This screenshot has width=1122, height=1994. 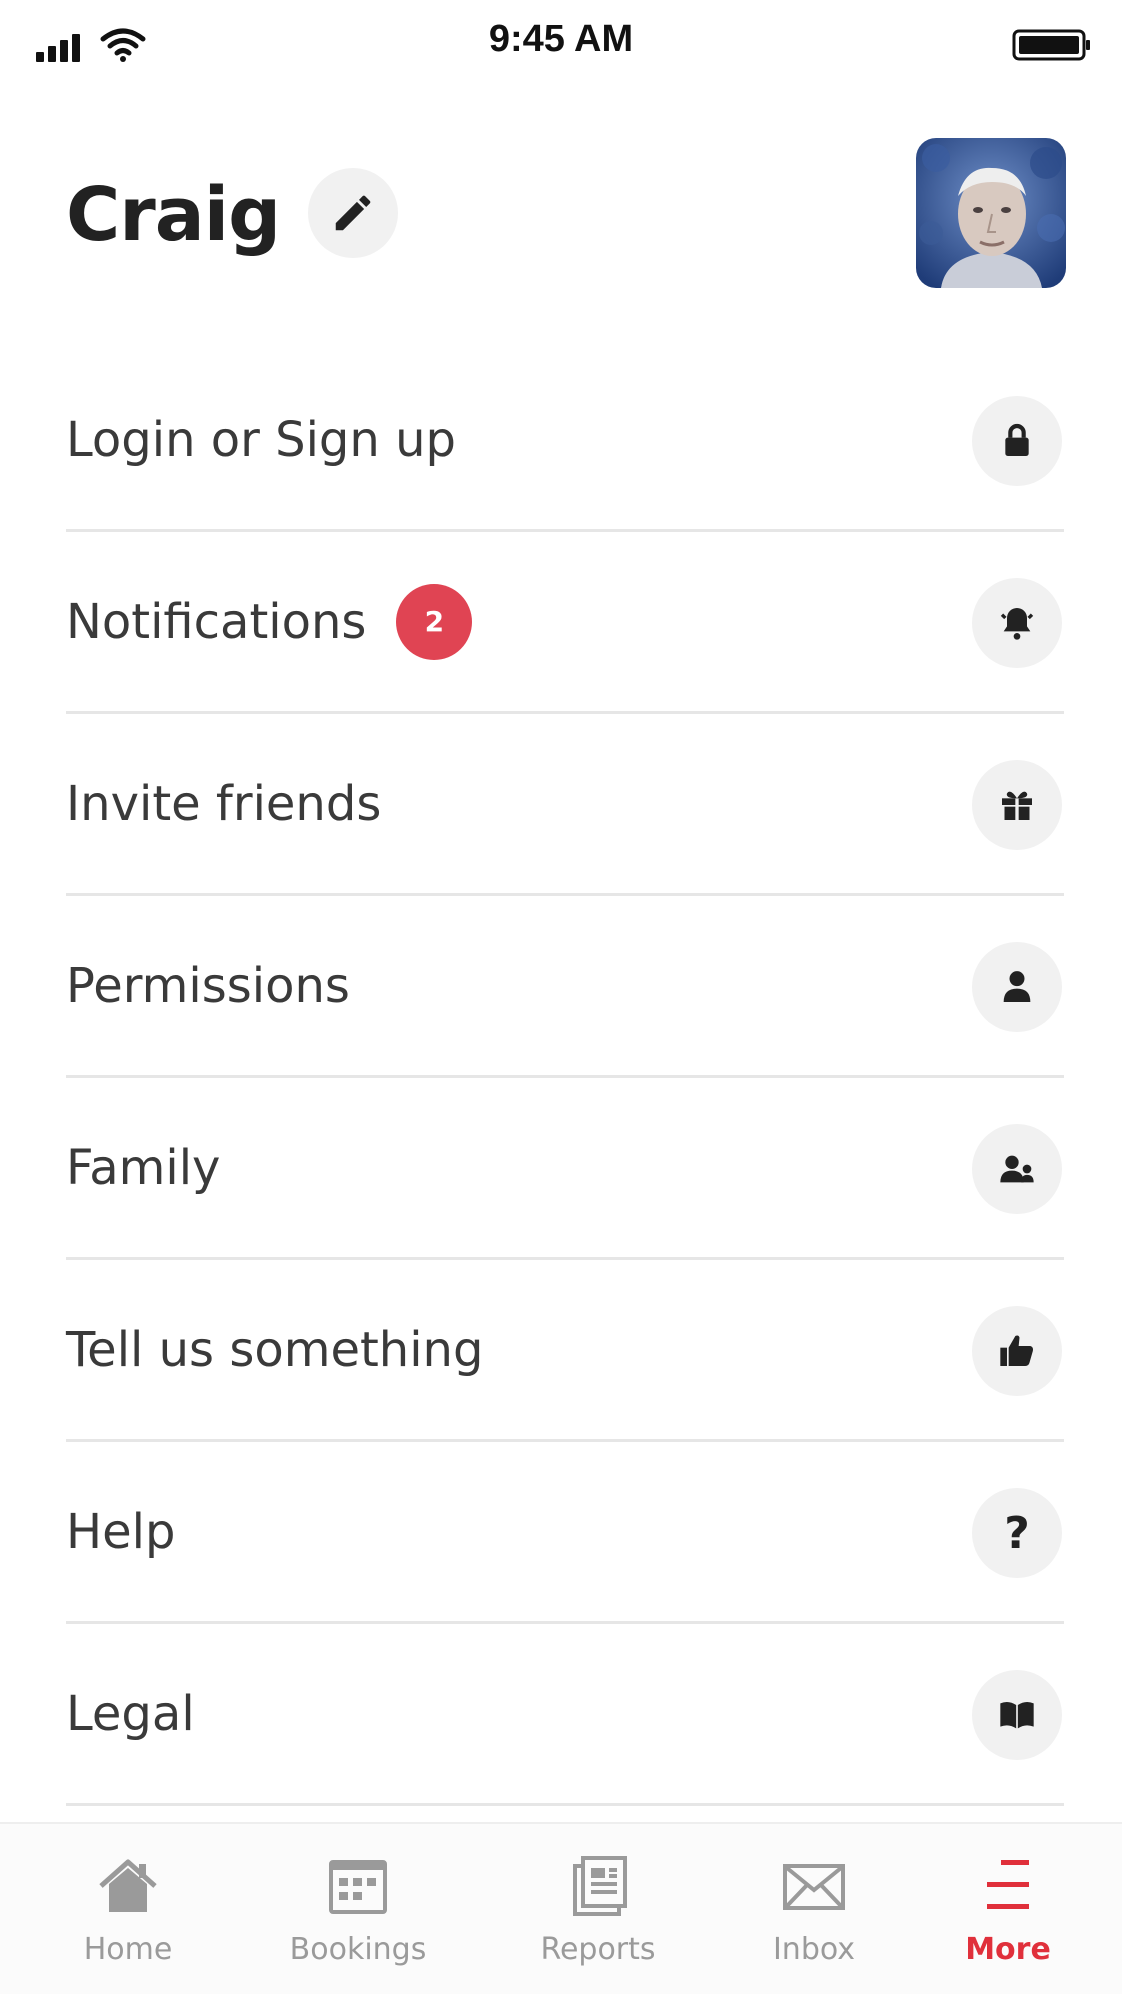 I want to click on avatar, so click(x=991, y=213).